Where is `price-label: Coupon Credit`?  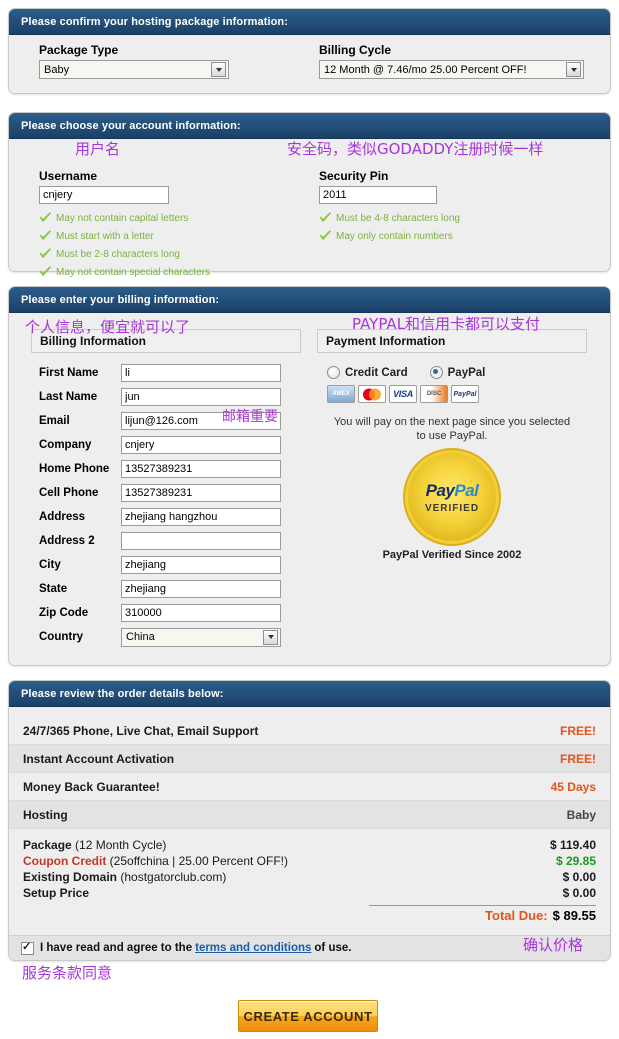 price-label: Coupon Credit is located at coordinates (65, 861).